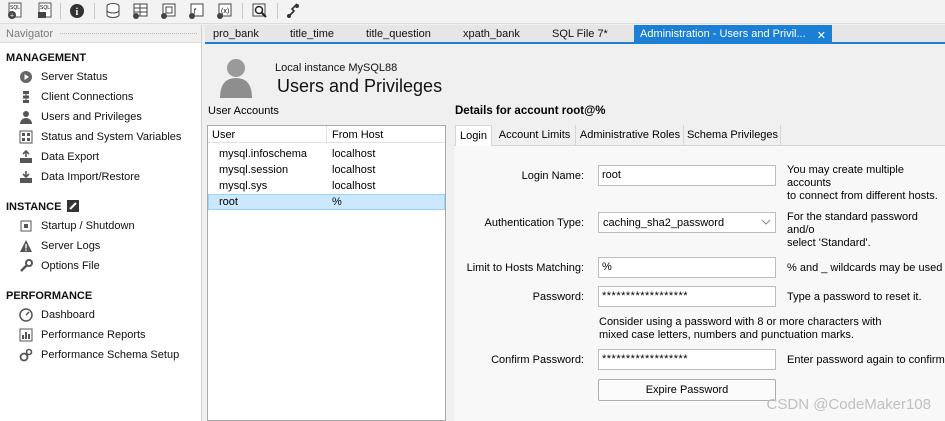  What do you see at coordinates (25, 157) in the screenshot?
I see `data-export-icon` at bounding box center [25, 157].